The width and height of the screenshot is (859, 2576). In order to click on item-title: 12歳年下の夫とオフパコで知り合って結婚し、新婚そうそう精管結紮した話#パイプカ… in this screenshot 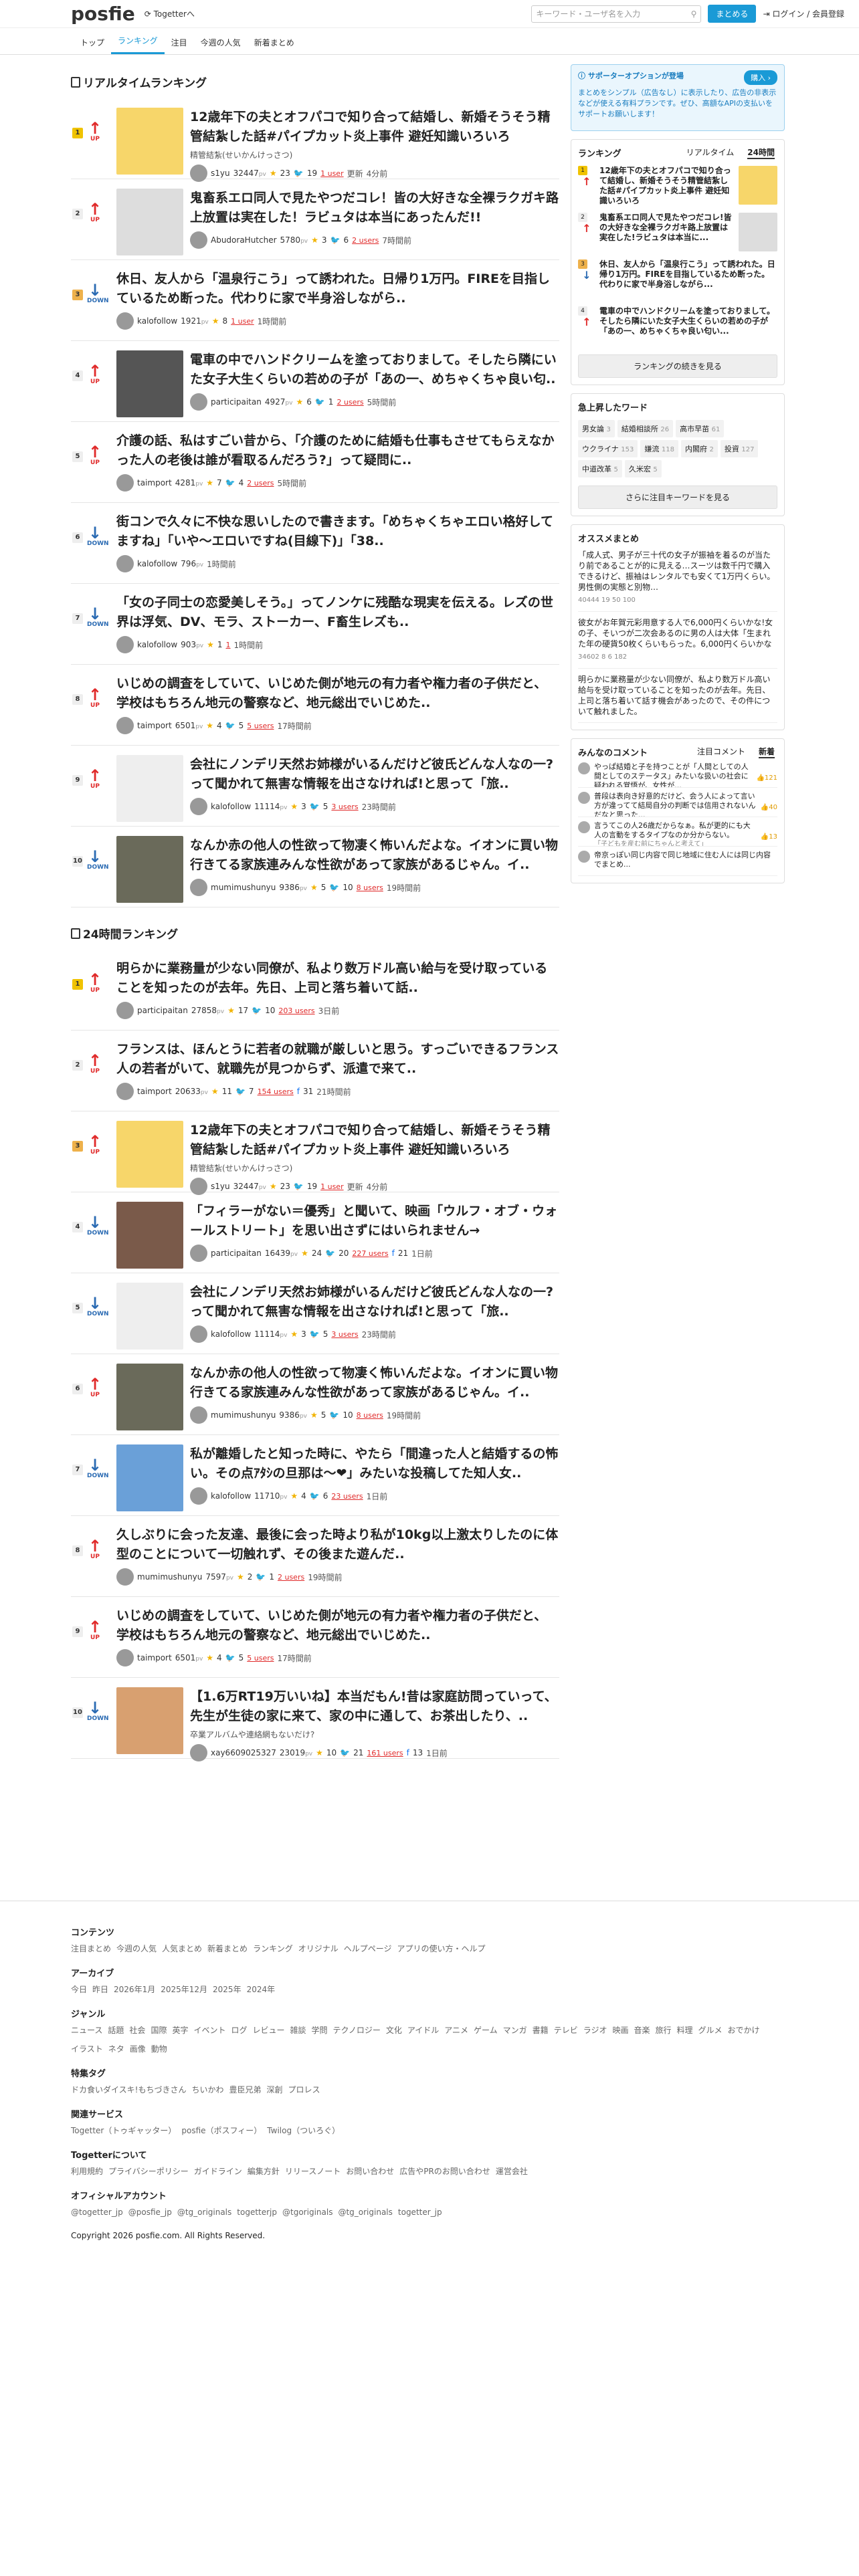, I will do `click(374, 127)`.